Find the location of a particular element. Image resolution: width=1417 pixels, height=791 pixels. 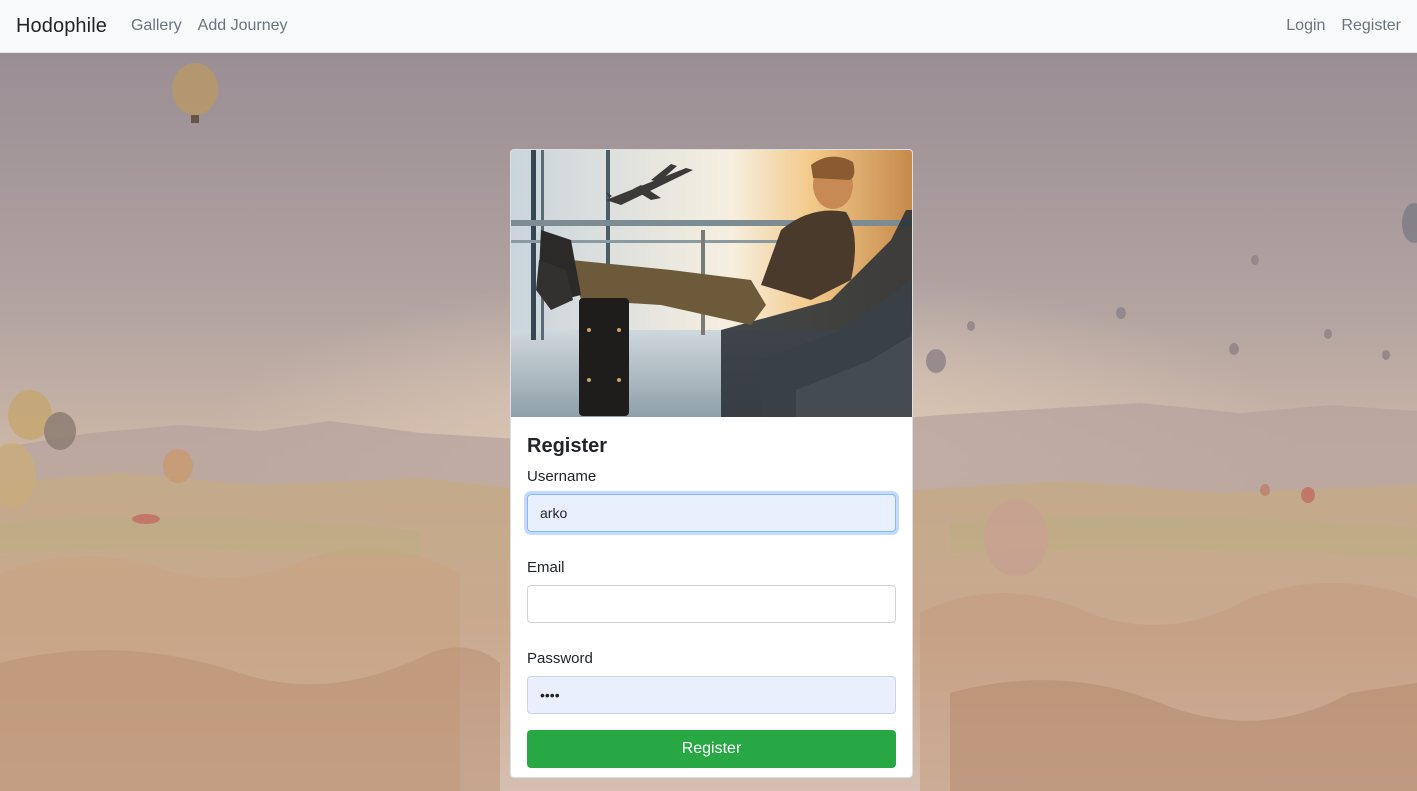

email-input is located at coordinates (711, 604).